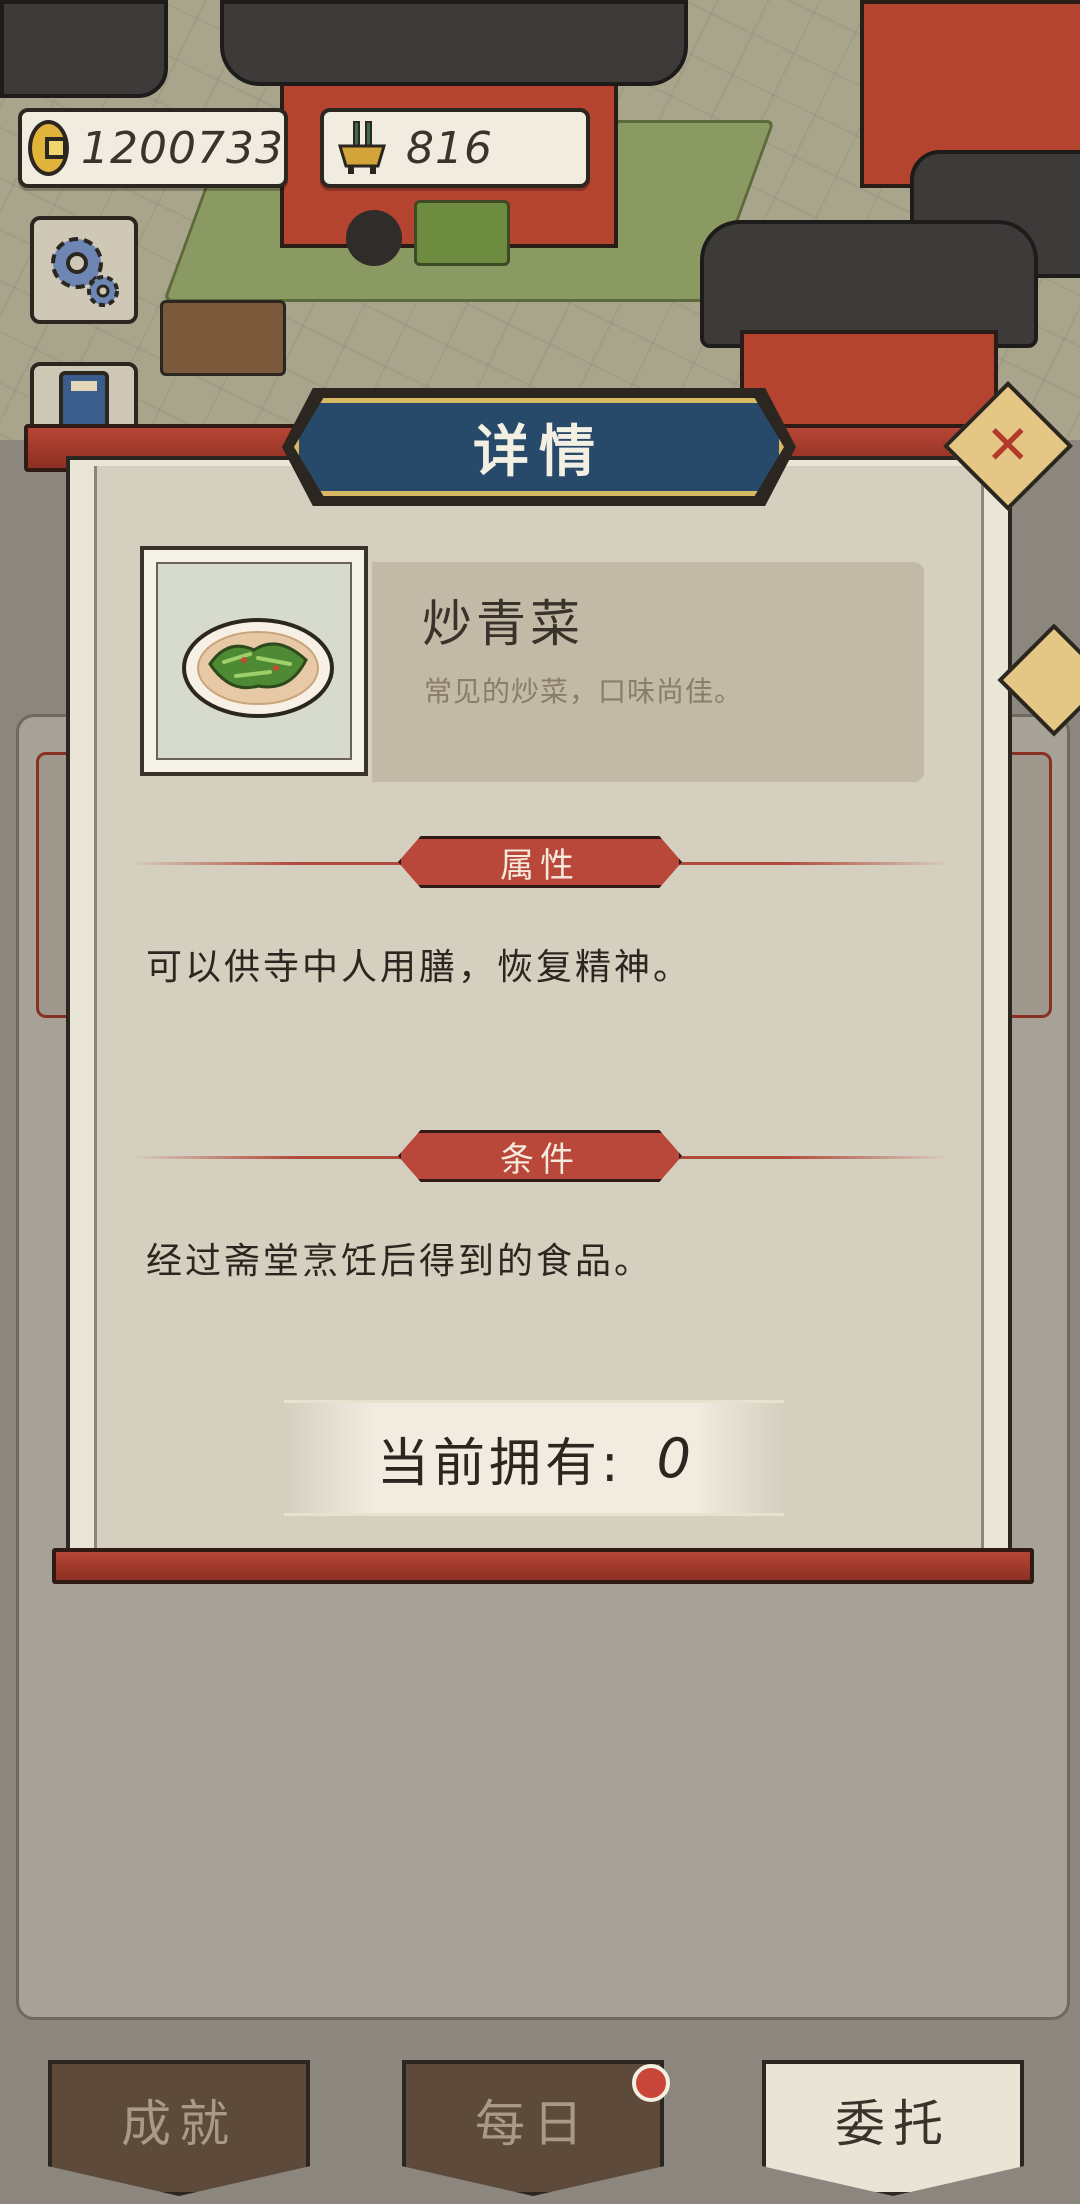 The image size is (1080, 2204). I want to click on tab-daily-label: 每日, so click(533, 2124).